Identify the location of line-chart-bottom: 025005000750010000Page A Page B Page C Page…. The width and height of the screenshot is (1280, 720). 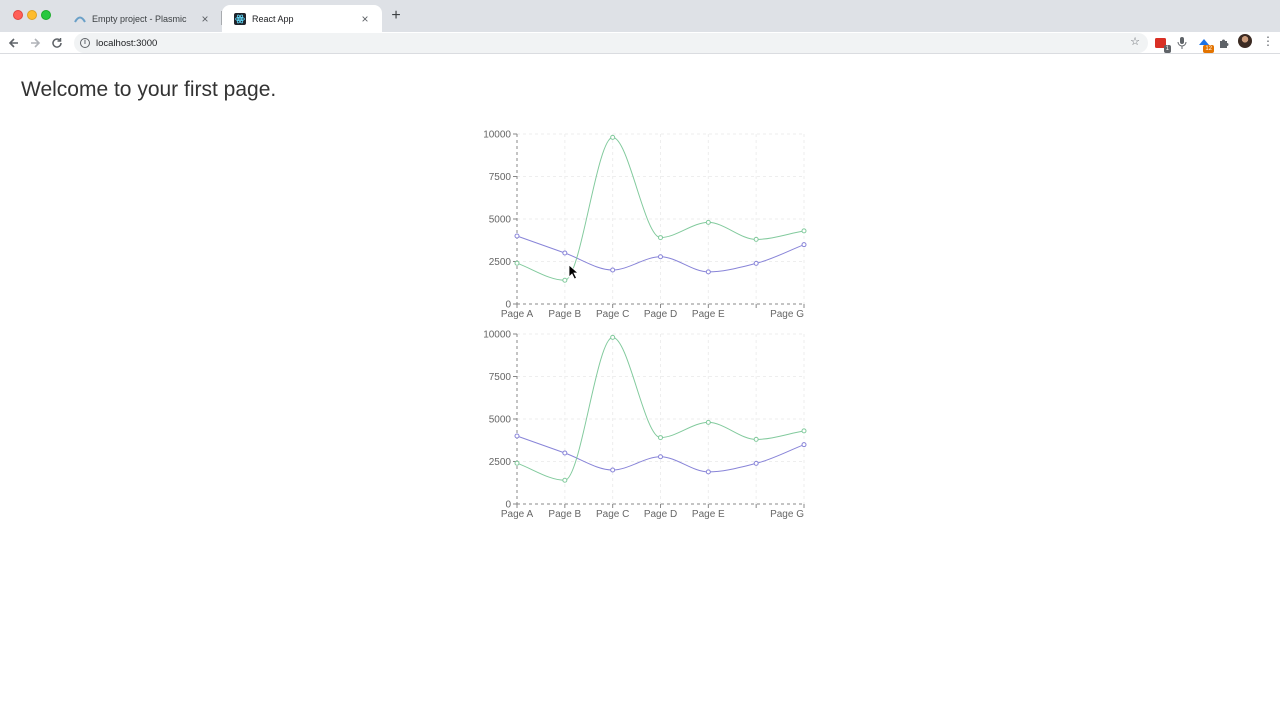
(645, 425).